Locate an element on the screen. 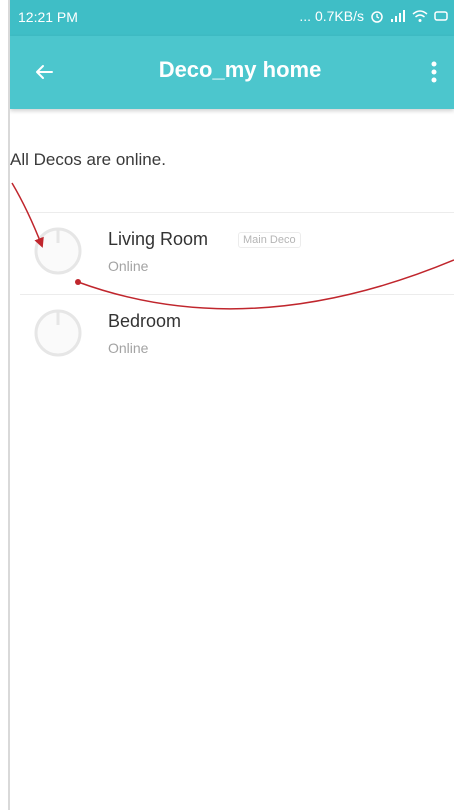 The width and height of the screenshot is (454, 810). main-deco-badge: Main Deco is located at coordinates (269, 240).